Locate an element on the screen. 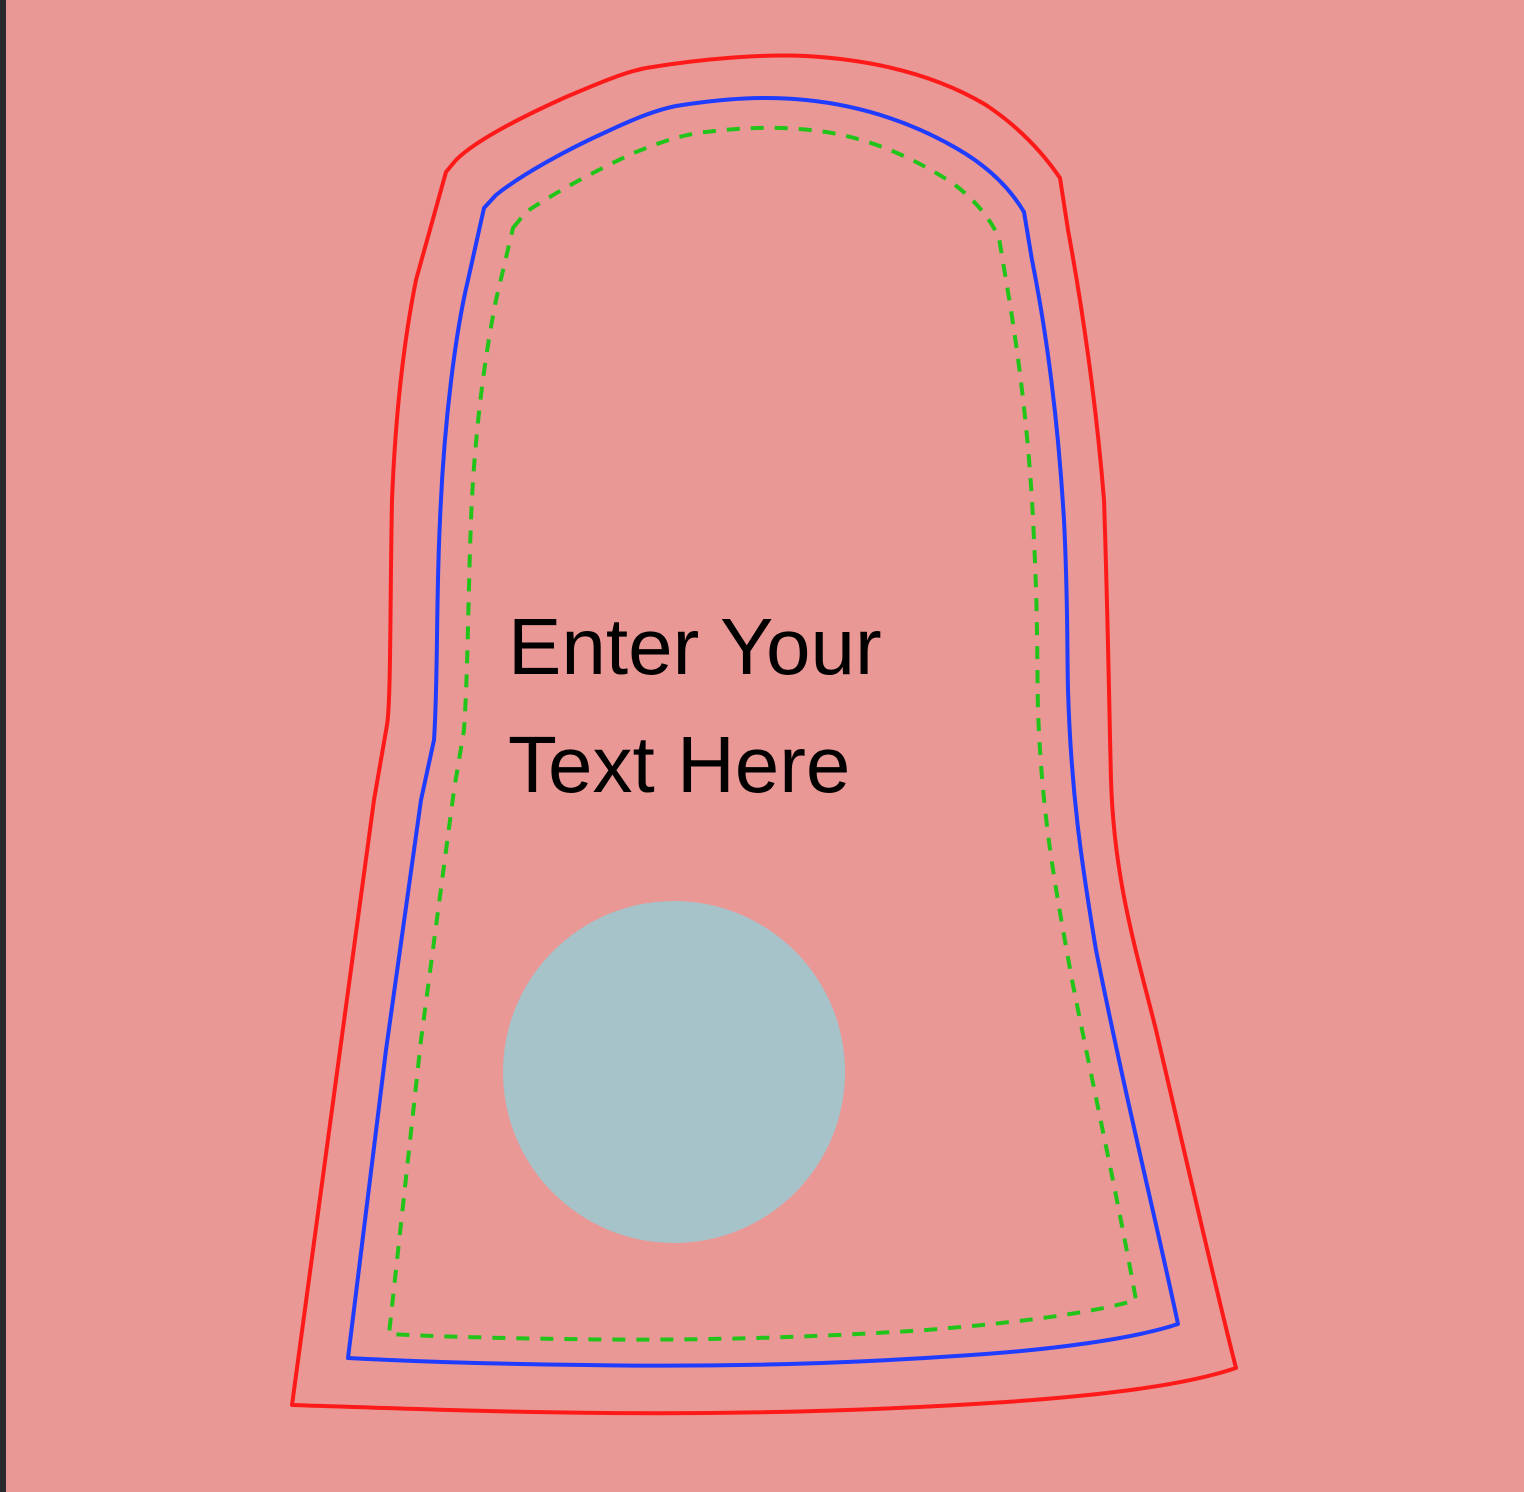 The image size is (1524, 1492). circle-shape is located at coordinates (674, 1072).